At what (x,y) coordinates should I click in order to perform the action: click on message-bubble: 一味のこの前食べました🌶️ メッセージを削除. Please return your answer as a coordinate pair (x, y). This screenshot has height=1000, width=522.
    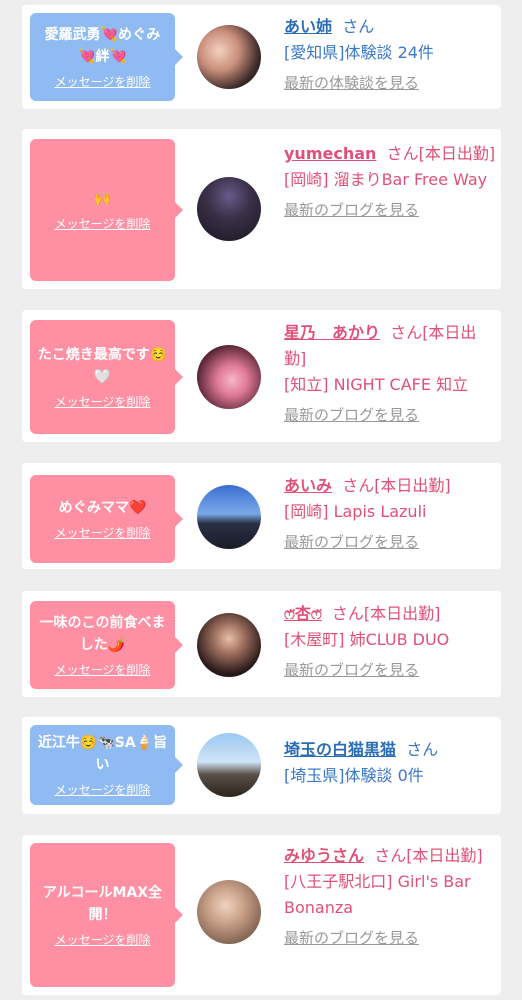
    Looking at the image, I should click on (106, 645).